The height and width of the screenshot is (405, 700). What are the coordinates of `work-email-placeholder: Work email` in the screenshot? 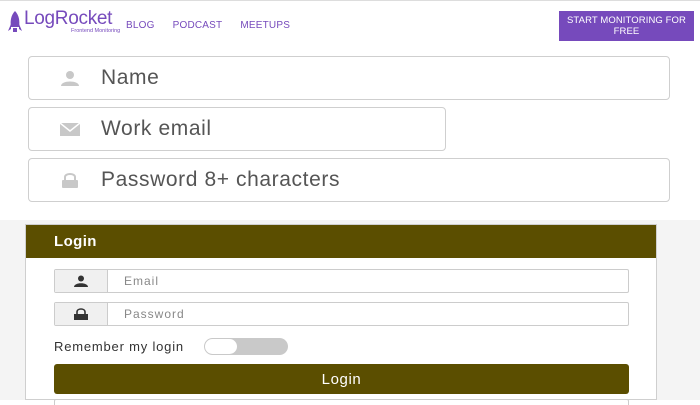 It's located at (156, 128).